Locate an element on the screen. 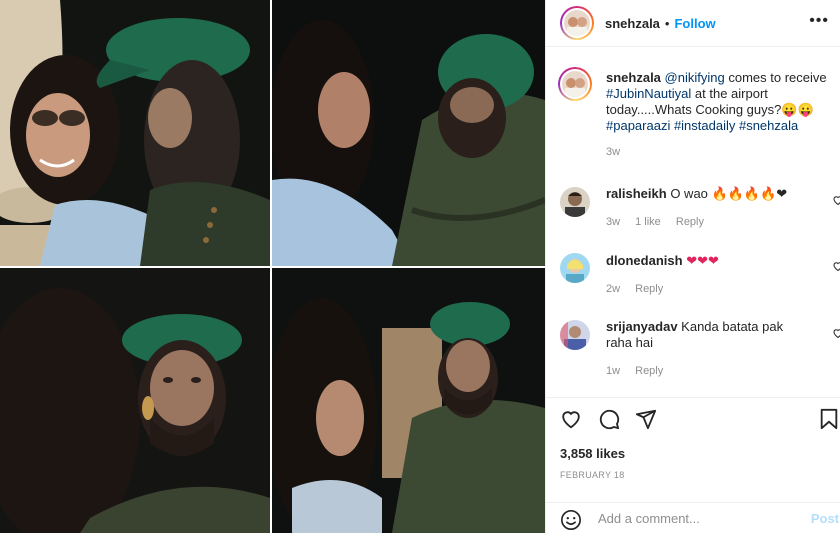 Image resolution: width=840 pixels, height=534 pixels. heart-icon is located at coordinates (571, 419).